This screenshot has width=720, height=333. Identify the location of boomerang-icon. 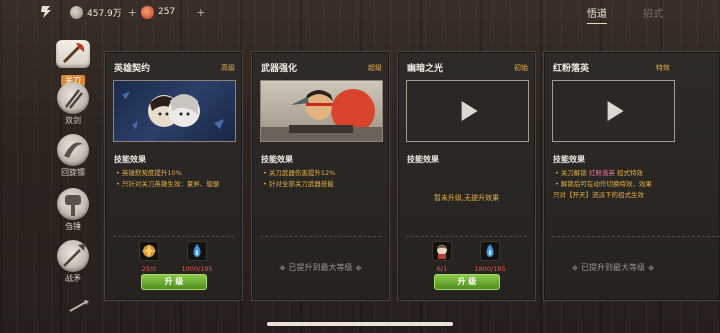
(73, 150).